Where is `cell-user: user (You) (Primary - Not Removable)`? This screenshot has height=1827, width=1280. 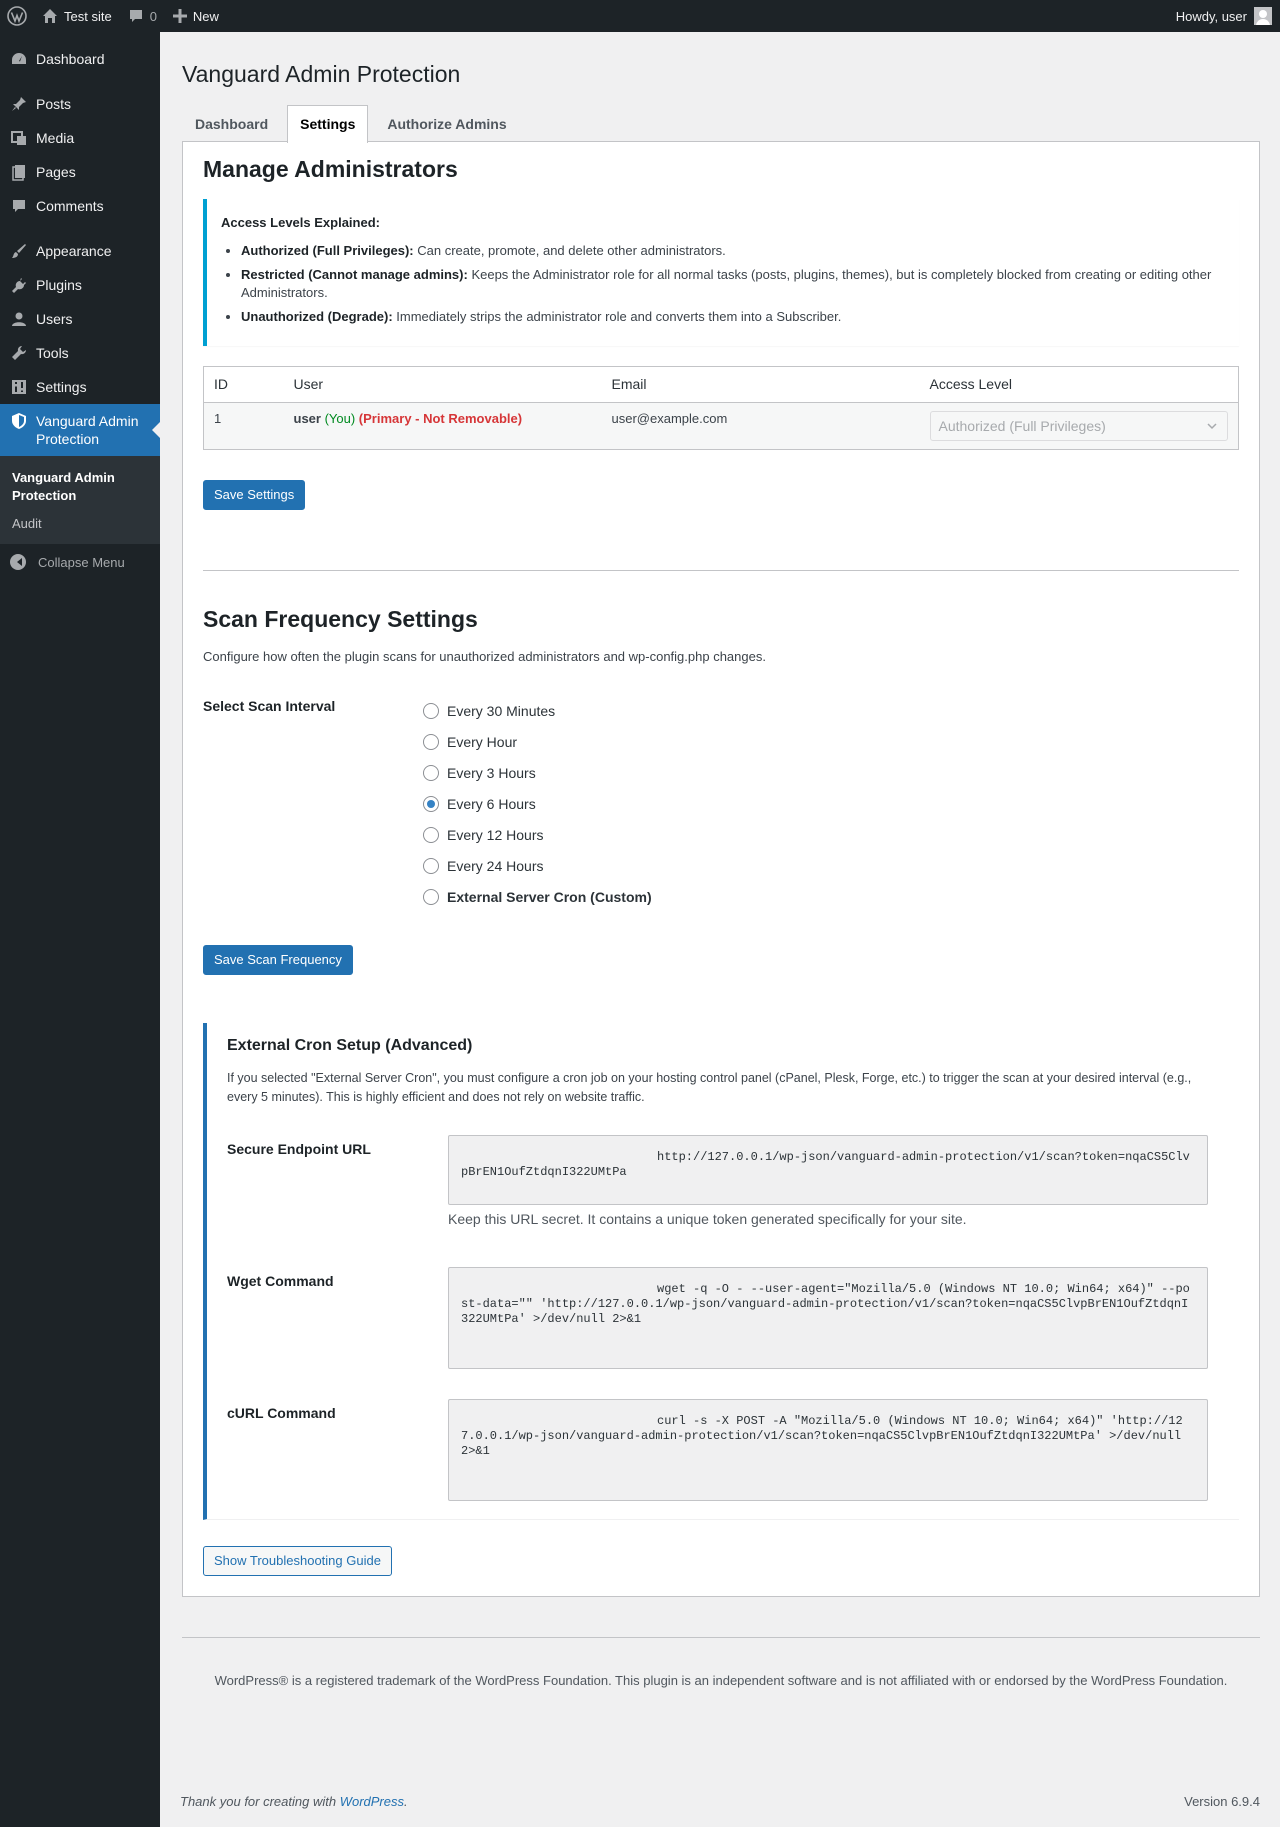 cell-user: user (You) (Primary - Not Removable) is located at coordinates (442, 426).